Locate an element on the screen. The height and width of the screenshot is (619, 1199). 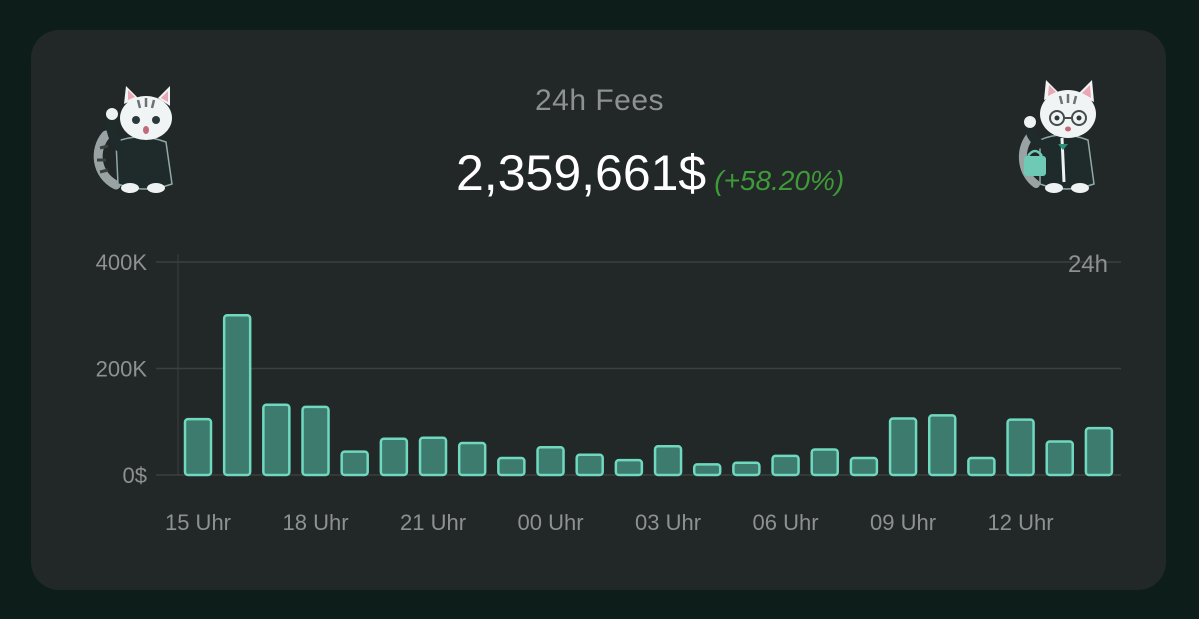
x-tick-label: 03 Uhr is located at coordinates (668, 522).